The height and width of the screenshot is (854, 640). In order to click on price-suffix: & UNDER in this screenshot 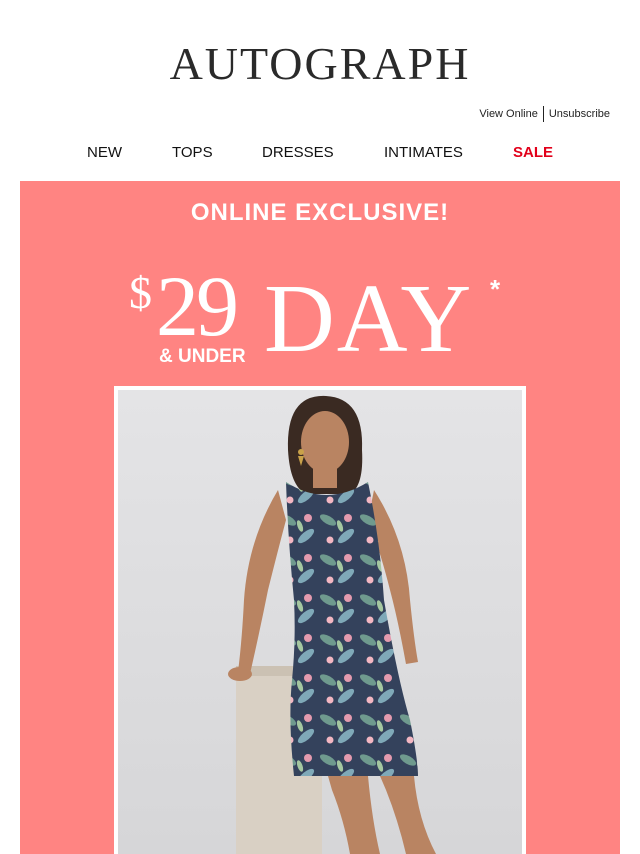, I will do `click(202, 356)`.